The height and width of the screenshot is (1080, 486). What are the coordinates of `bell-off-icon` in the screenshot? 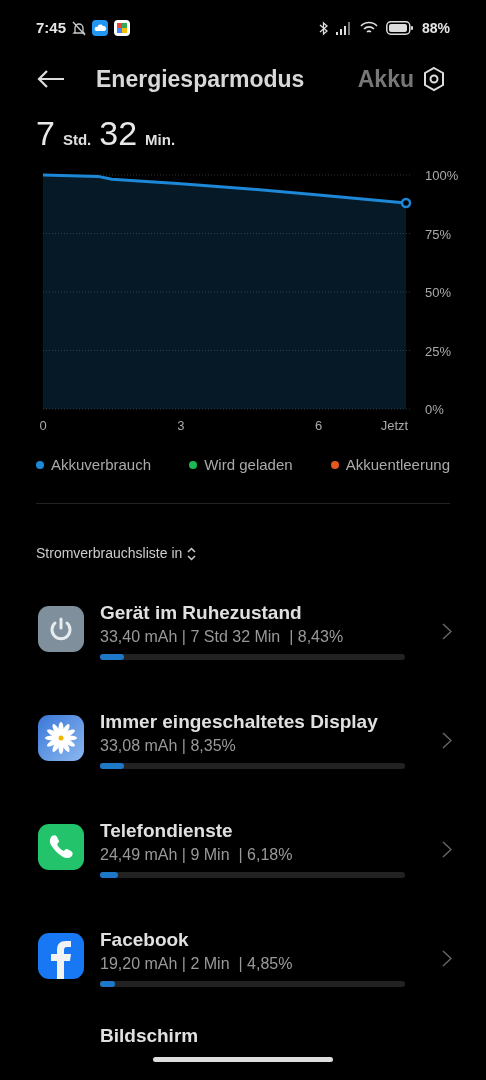 It's located at (79, 28).